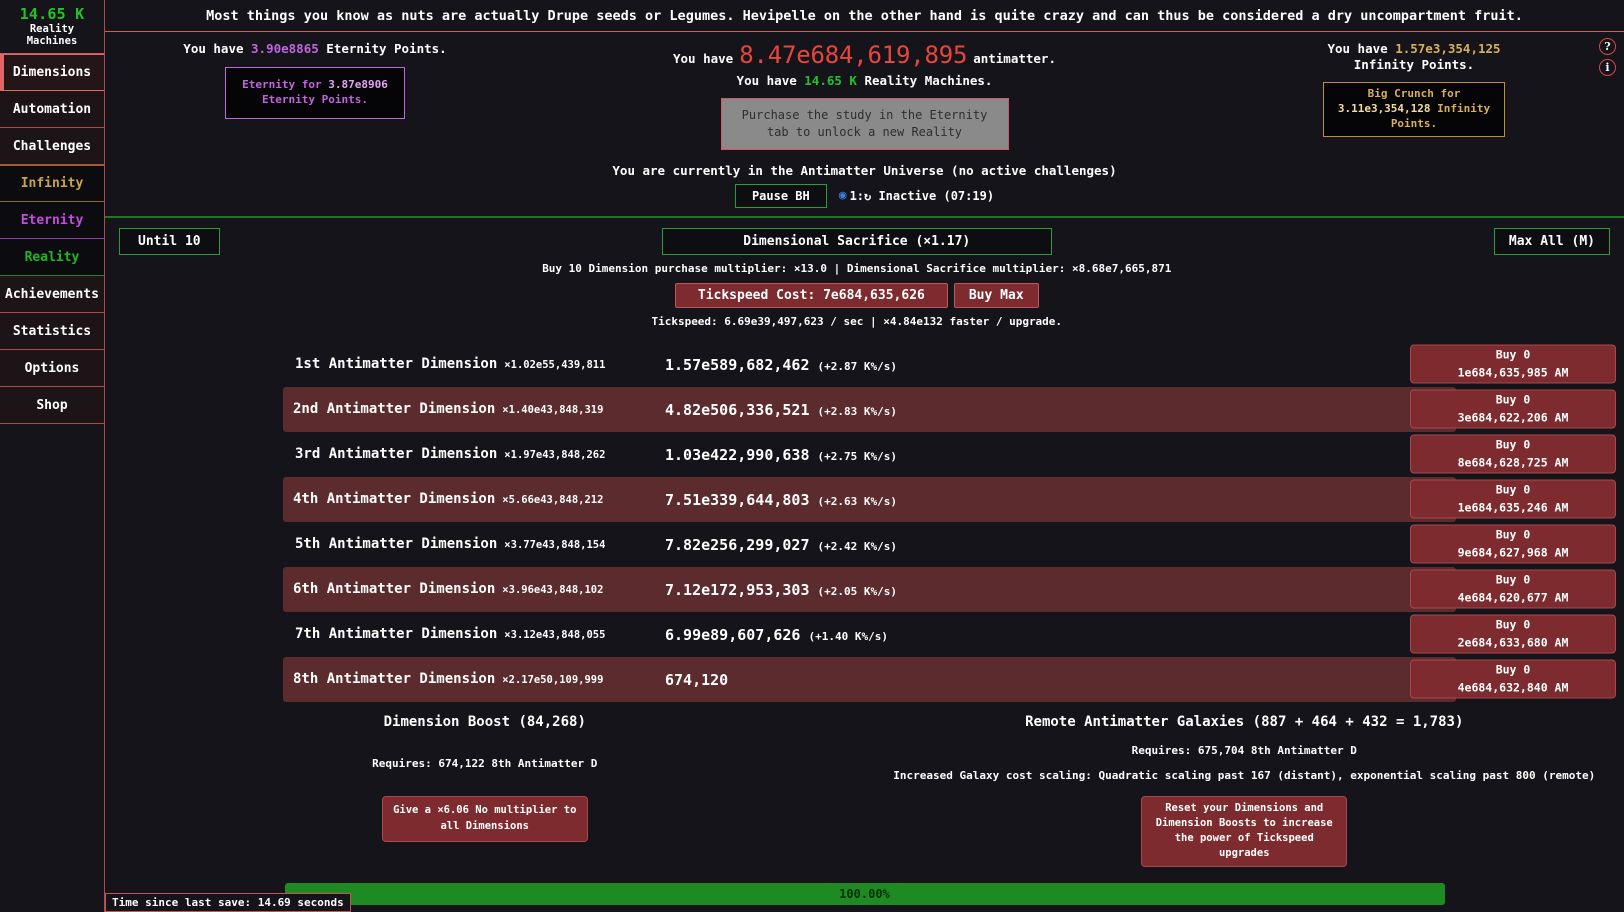  Describe the element at coordinates (555, 455) in the screenshot. I see `dimension-multiplier: ×1.97e43,848,262` at that location.